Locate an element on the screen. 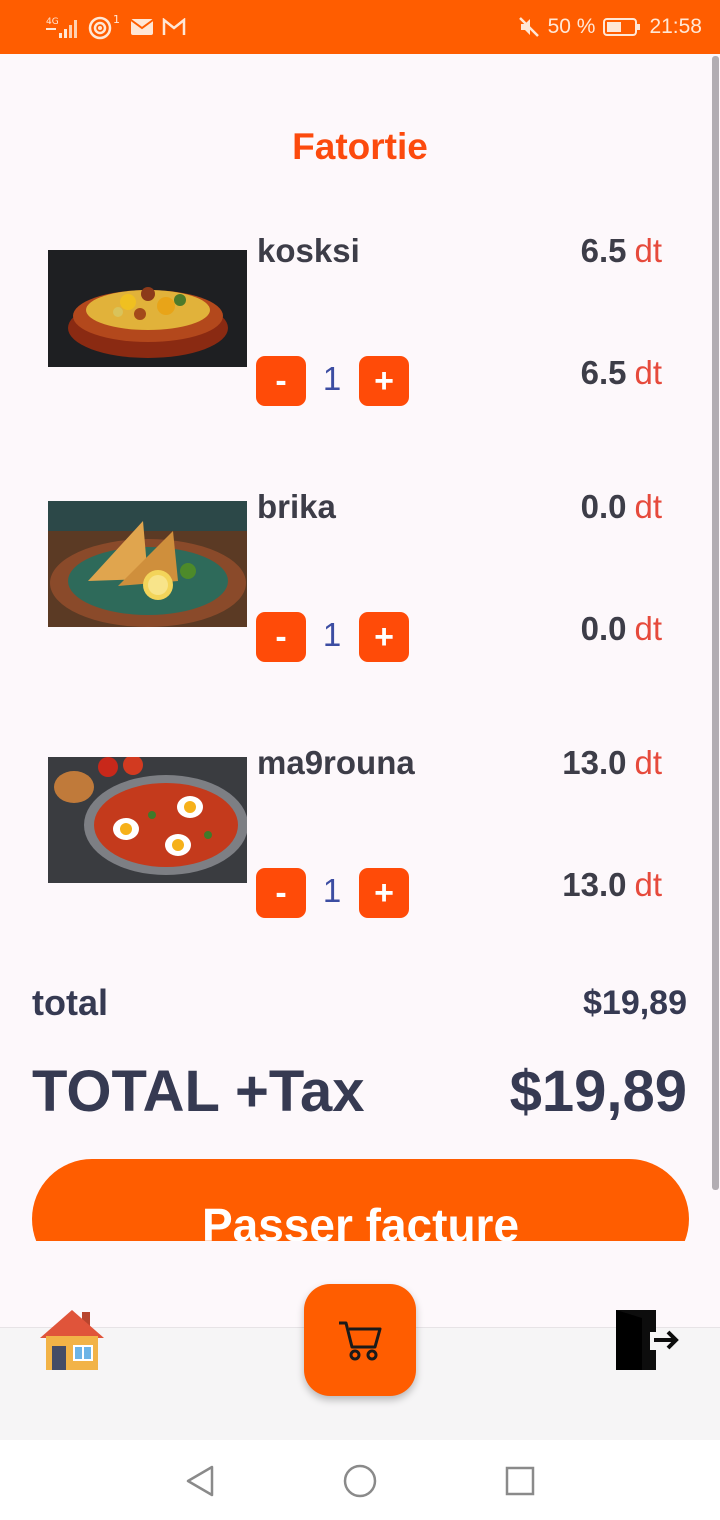  item-line-price: 0.0 dt is located at coordinates (621, 628).